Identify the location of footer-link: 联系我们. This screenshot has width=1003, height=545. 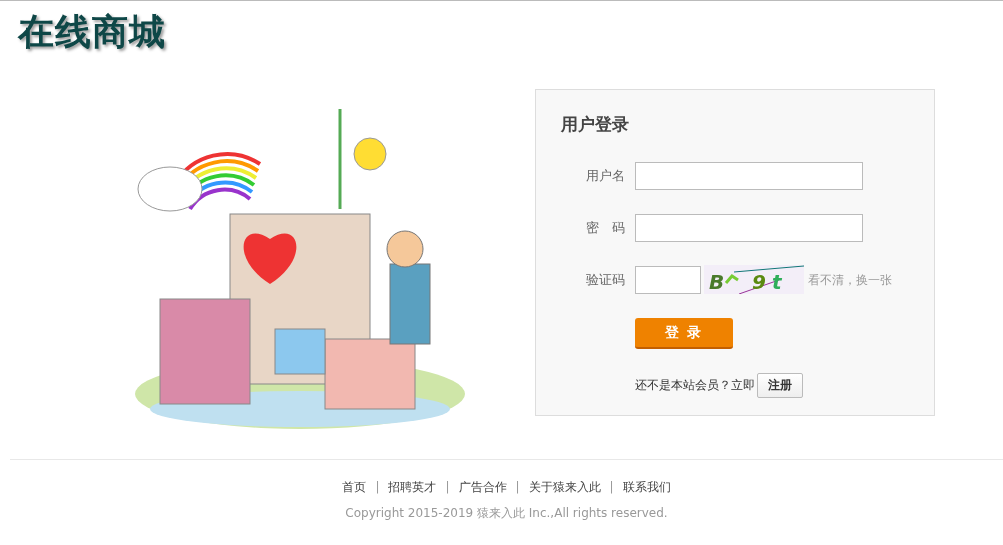
(646, 487).